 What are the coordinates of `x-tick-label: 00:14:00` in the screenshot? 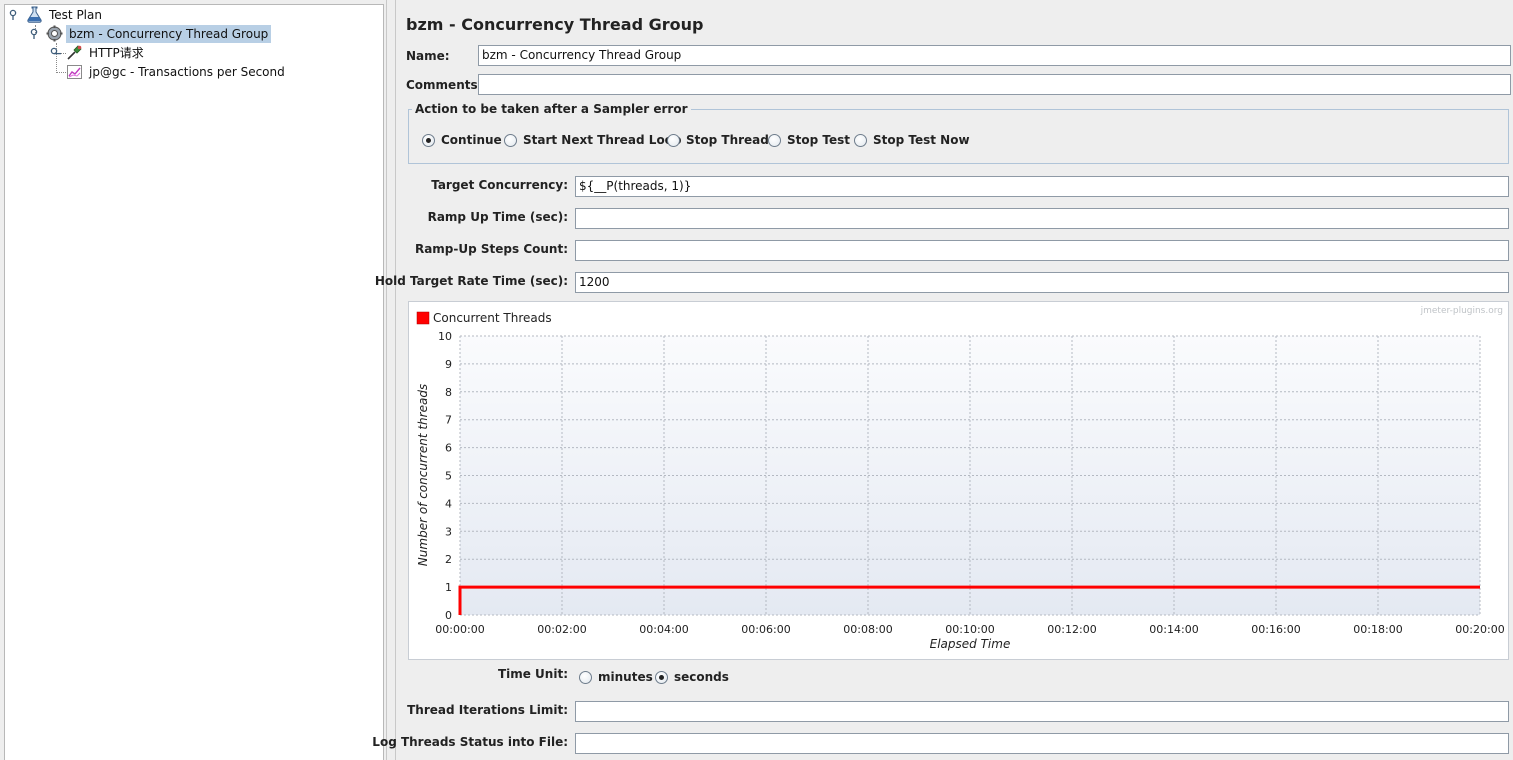 It's located at (1173, 629).